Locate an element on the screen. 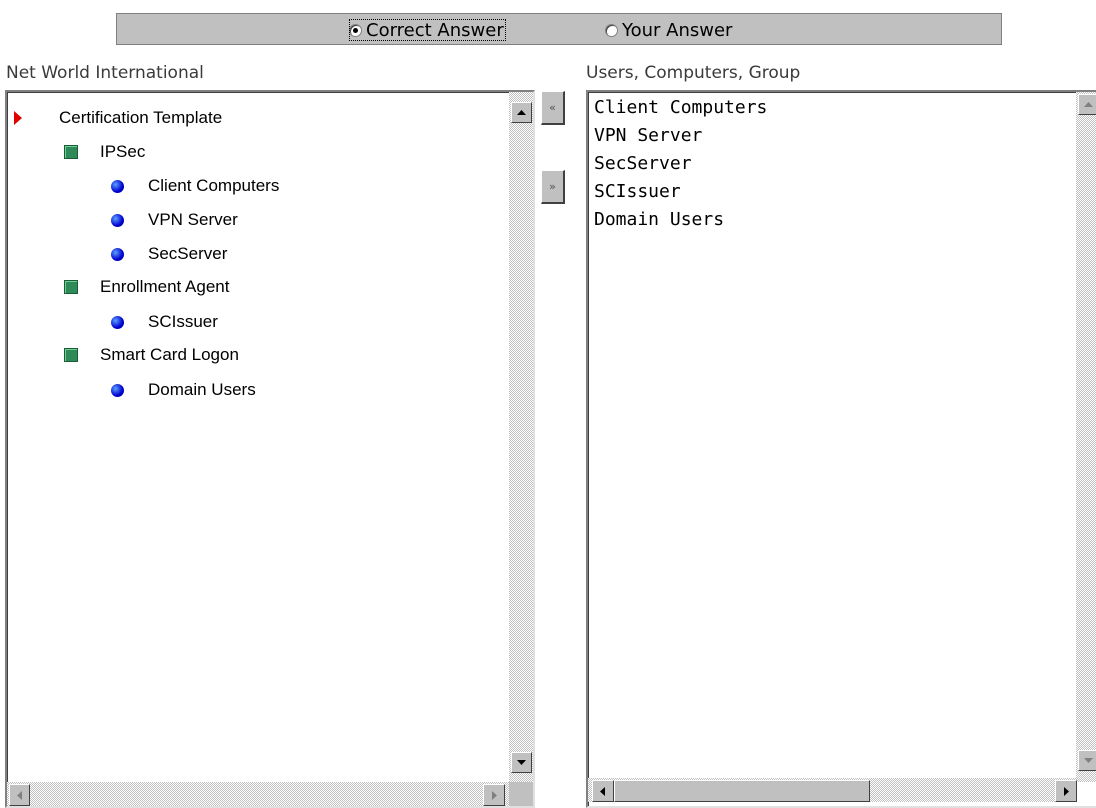 This screenshot has width=1096, height=808. move-right-button: » is located at coordinates (553, 187).